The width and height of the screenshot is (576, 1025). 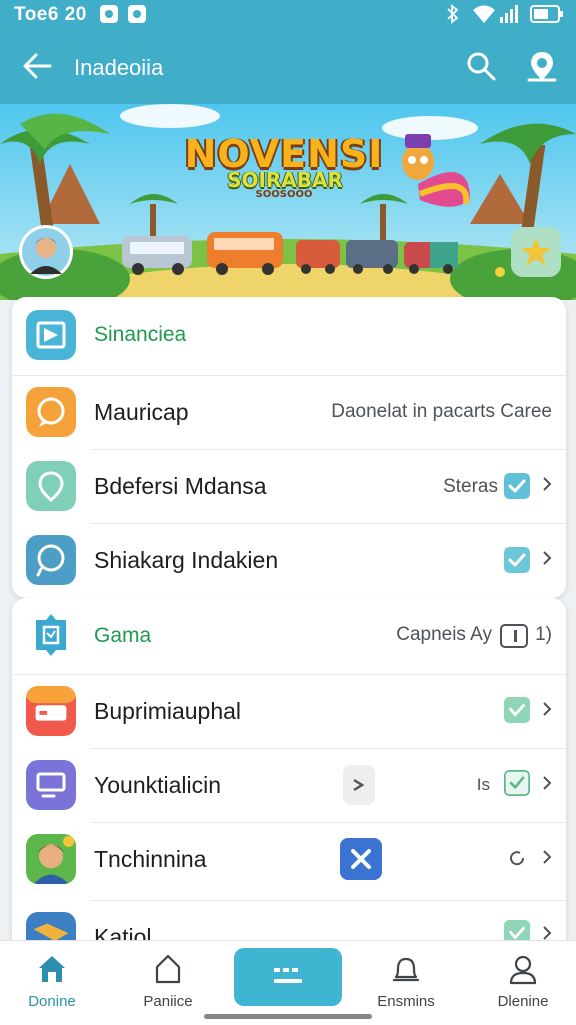 I want to click on bluetooth-icon, so click(x=453, y=14).